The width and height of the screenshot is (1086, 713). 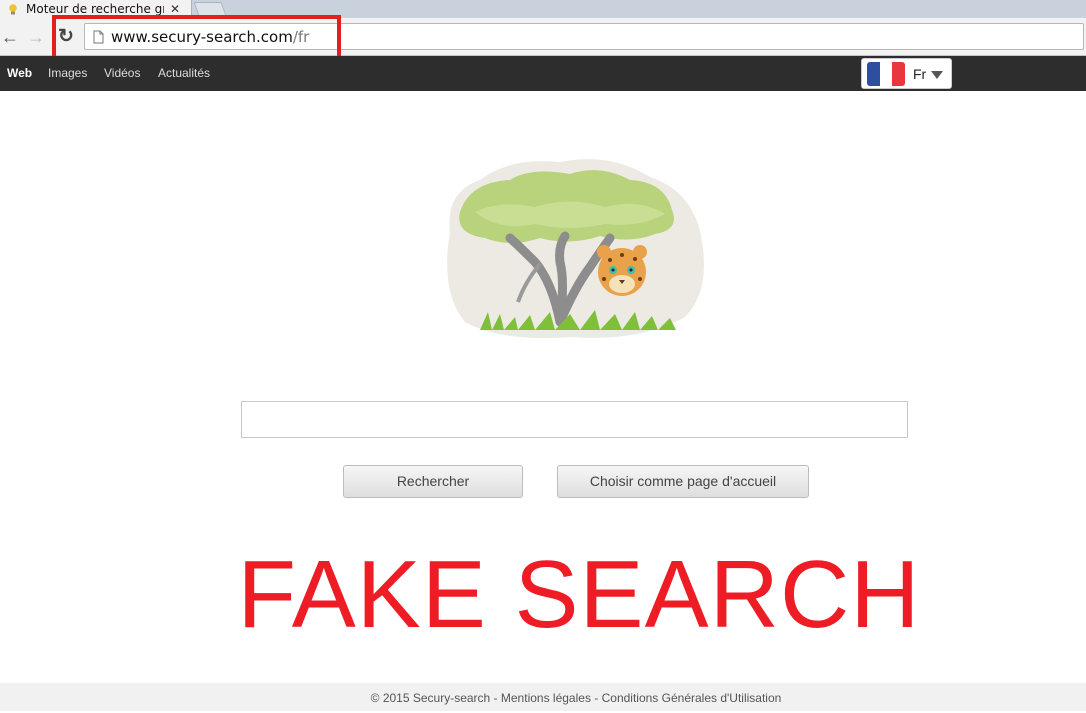 I want to click on tab-title: Moteur de recherche grat, so click(x=95, y=9).